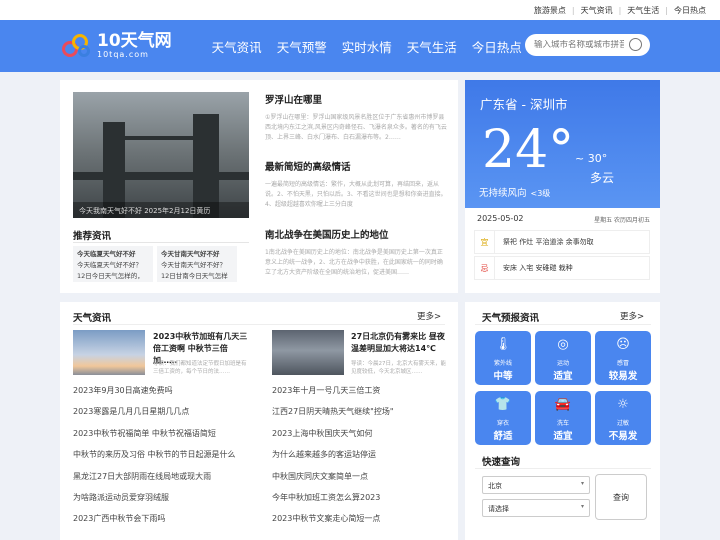 The image size is (720, 540). What do you see at coordinates (562, 242) in the screenshot?
I see `almanac-suitable: 宜 祭祀 作灶 平治道涂 余事勿取` at bounding box center [562, 242].